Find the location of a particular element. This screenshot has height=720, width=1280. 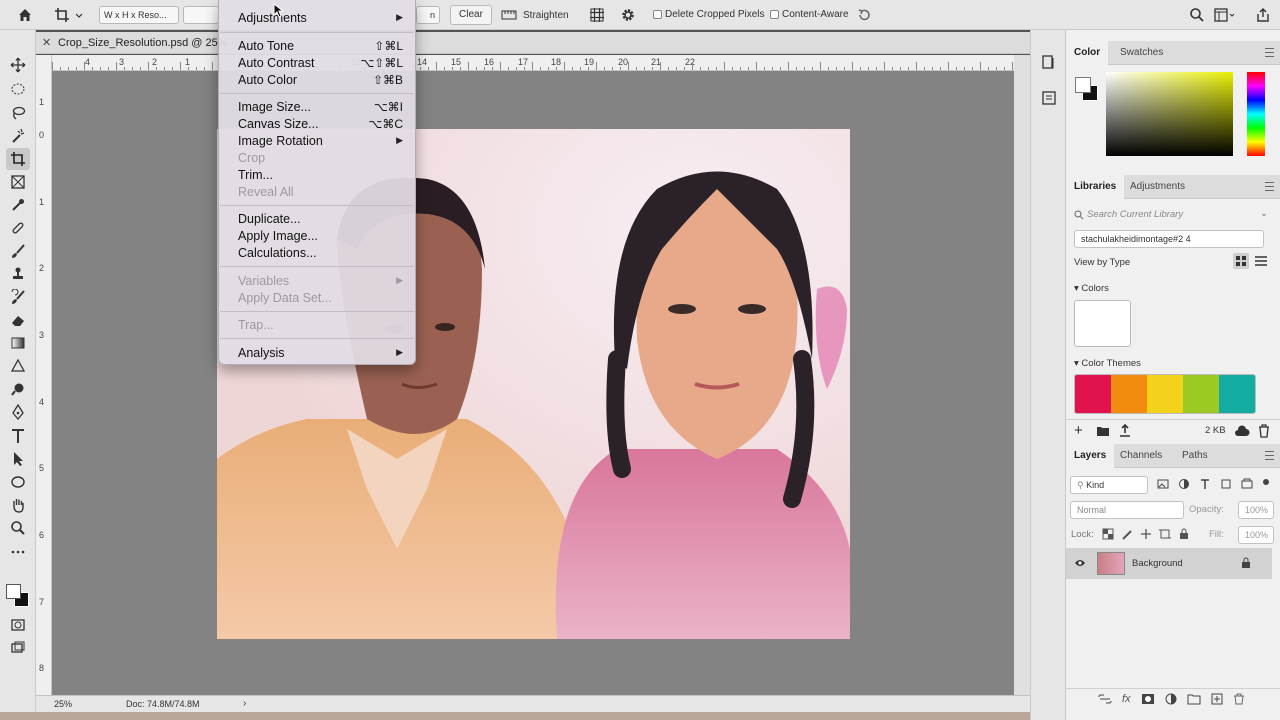

lock-position-icon is located at coordinates (1146, 534).